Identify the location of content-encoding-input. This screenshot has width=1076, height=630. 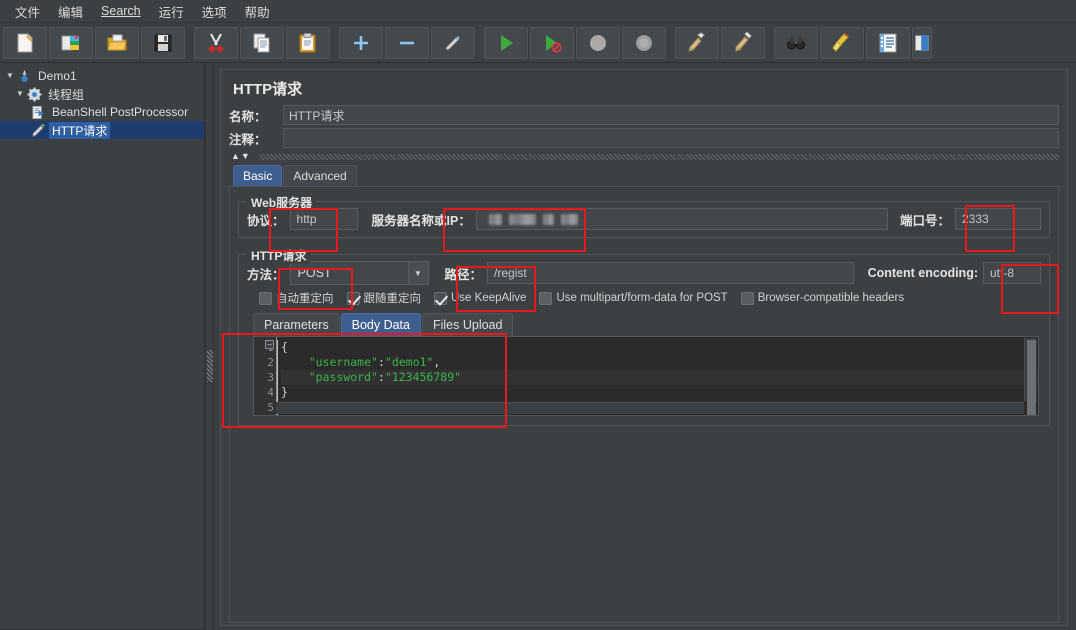
(1012, 273).